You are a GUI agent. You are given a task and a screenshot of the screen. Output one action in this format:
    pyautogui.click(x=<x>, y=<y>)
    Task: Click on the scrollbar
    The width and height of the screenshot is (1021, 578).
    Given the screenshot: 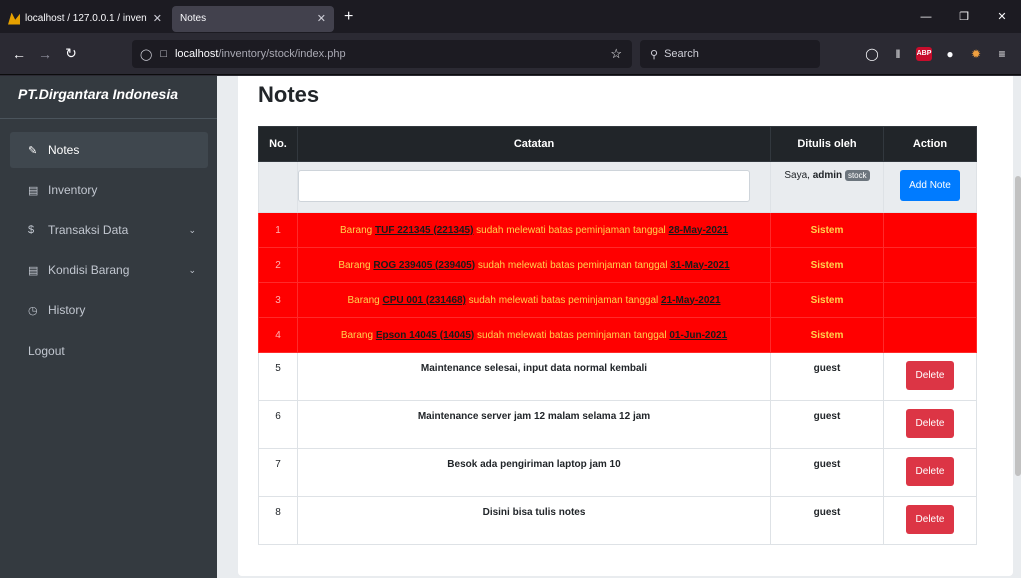 What is the action you would take?
    pyautogui.click(x=1018, y=326)
    